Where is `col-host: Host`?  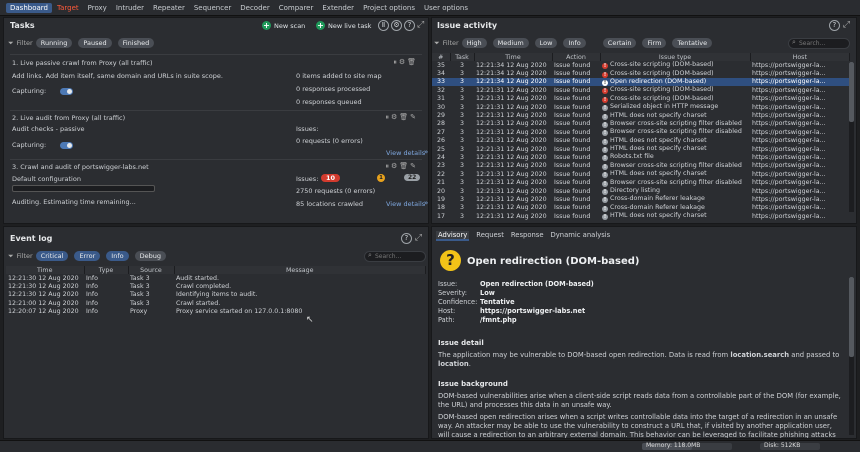
col-host: Host is located at coordinates (800, 57).